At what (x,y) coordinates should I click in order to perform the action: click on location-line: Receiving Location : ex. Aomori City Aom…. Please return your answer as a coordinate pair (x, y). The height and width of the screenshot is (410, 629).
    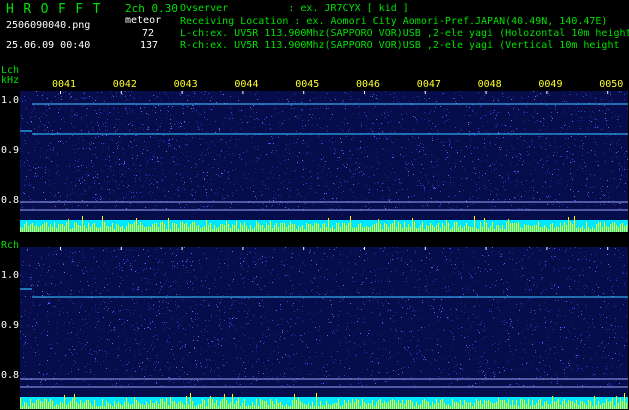
    Looking at the image, I should click on (394, 21).